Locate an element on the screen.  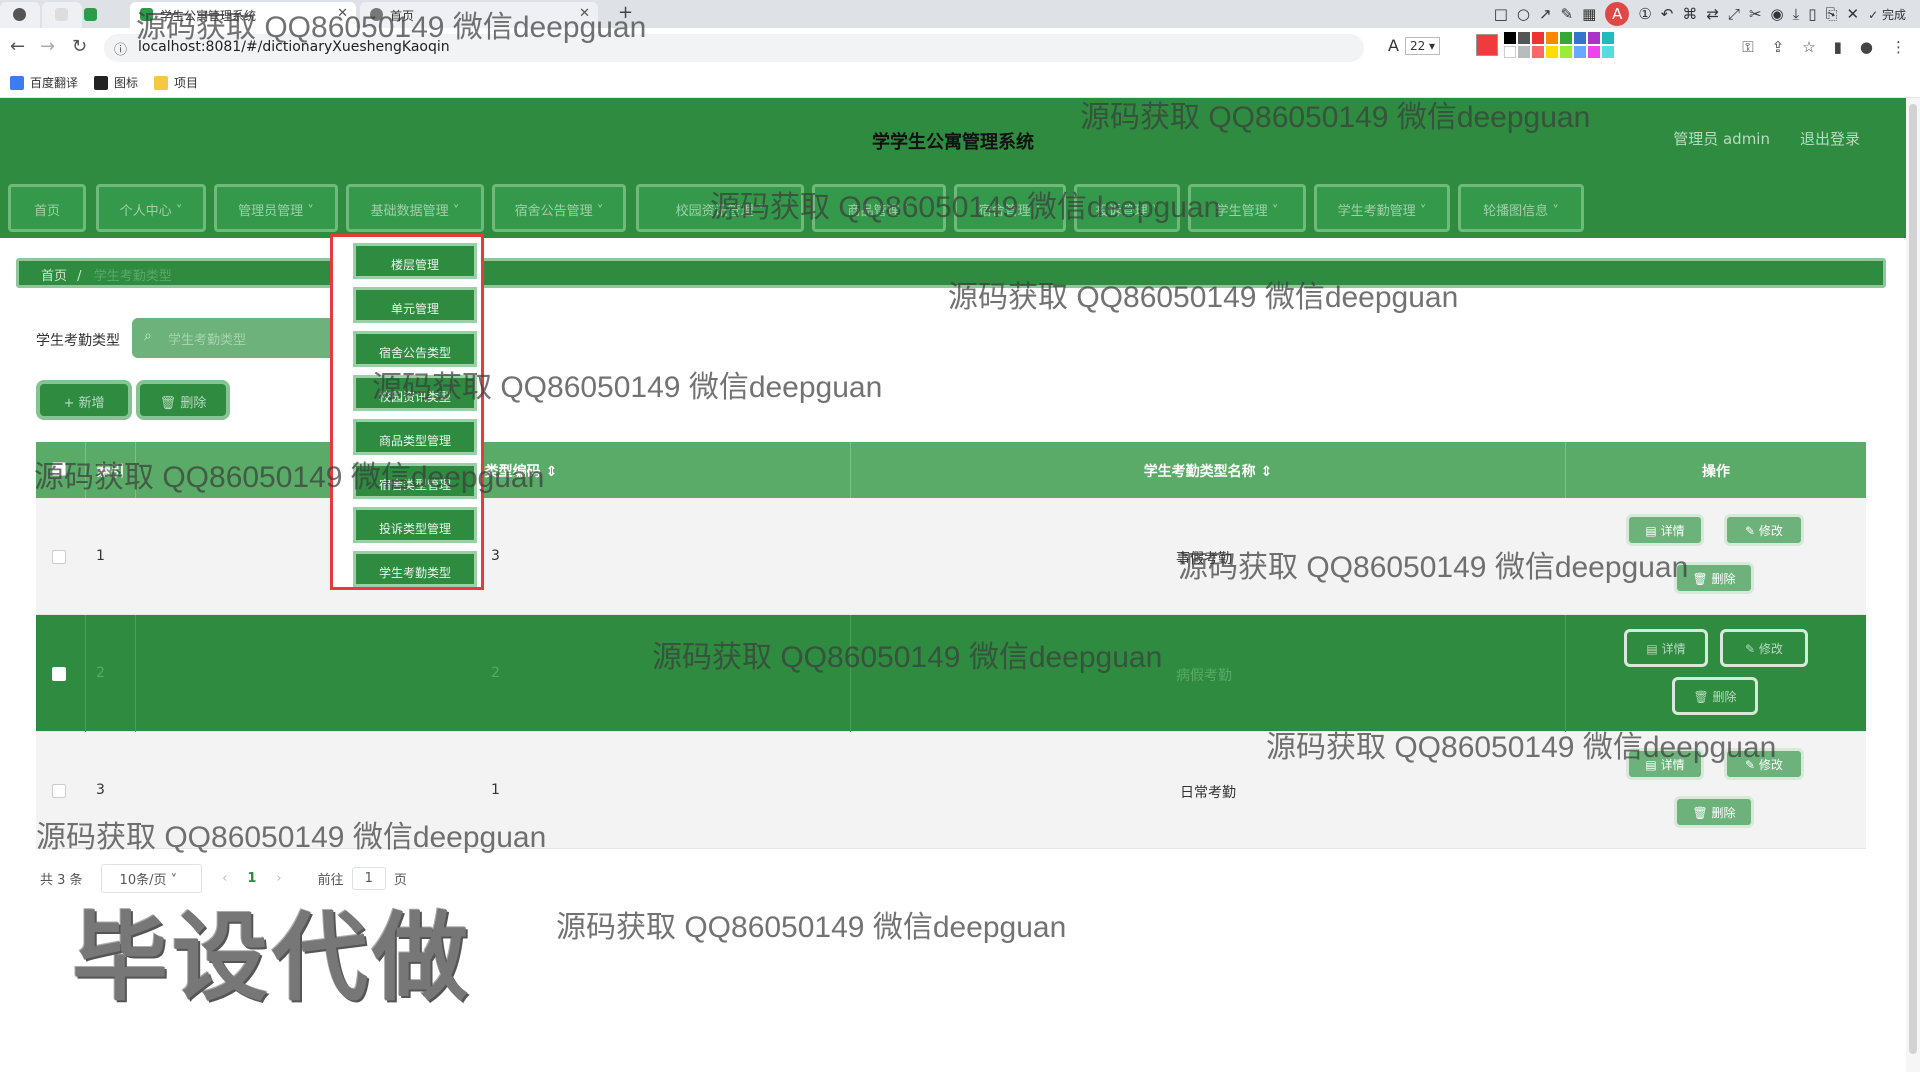
undo-icon: ↶ is located at coordinates (1667, 14).